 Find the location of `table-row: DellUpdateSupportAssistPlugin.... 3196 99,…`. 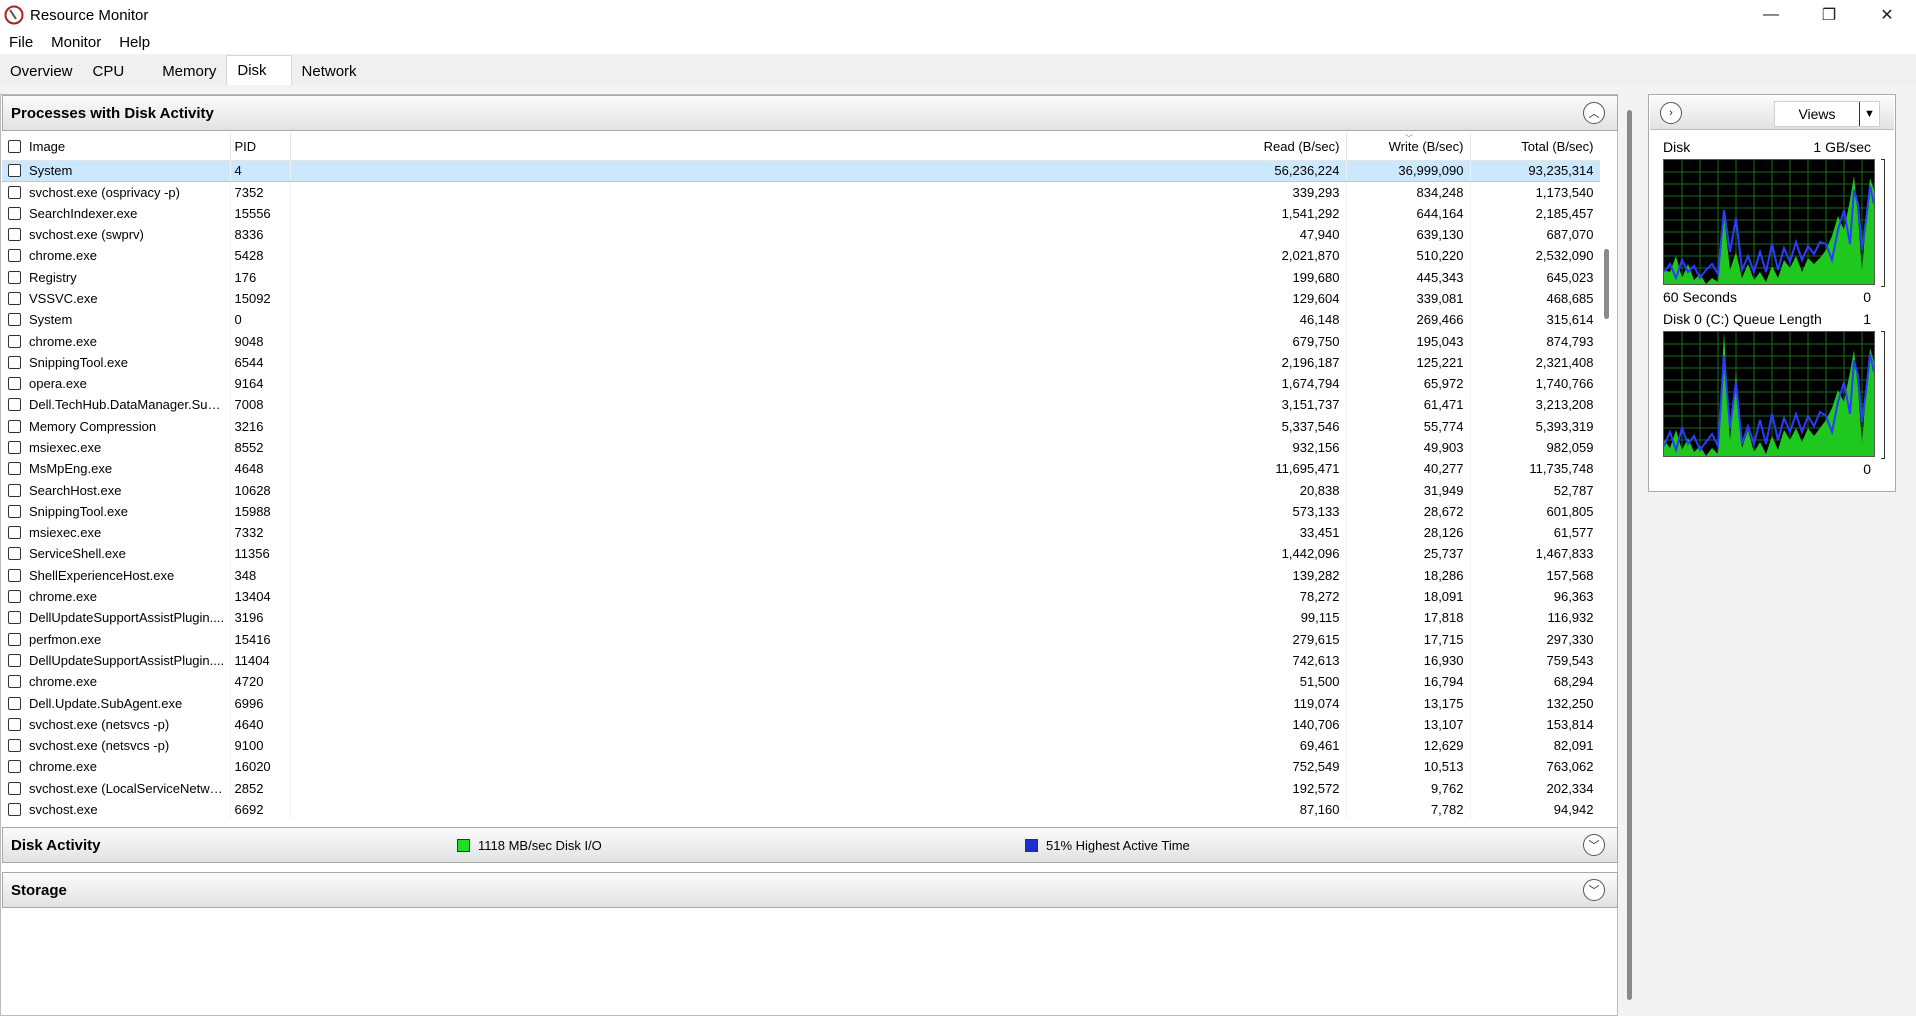

table-row: DellUpdateSupportAssistPlugin.... 3196 99,… is located at coordinates (801, 618).